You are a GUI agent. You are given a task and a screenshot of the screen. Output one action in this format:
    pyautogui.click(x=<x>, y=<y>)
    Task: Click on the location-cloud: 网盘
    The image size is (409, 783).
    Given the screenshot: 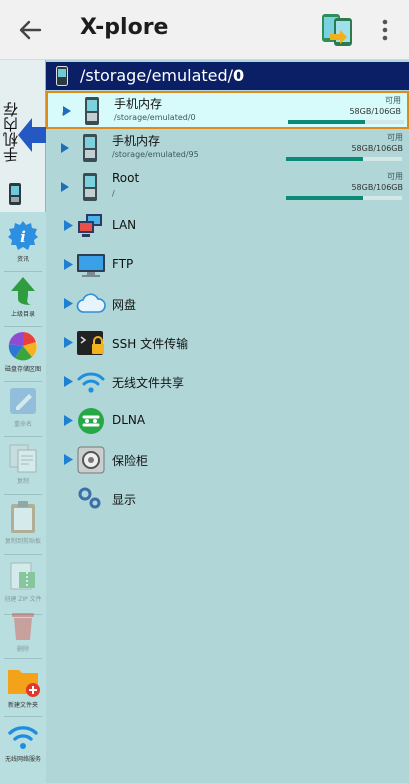 What is the action you would take?
    pyautogui.click(x=227, y=304)
    